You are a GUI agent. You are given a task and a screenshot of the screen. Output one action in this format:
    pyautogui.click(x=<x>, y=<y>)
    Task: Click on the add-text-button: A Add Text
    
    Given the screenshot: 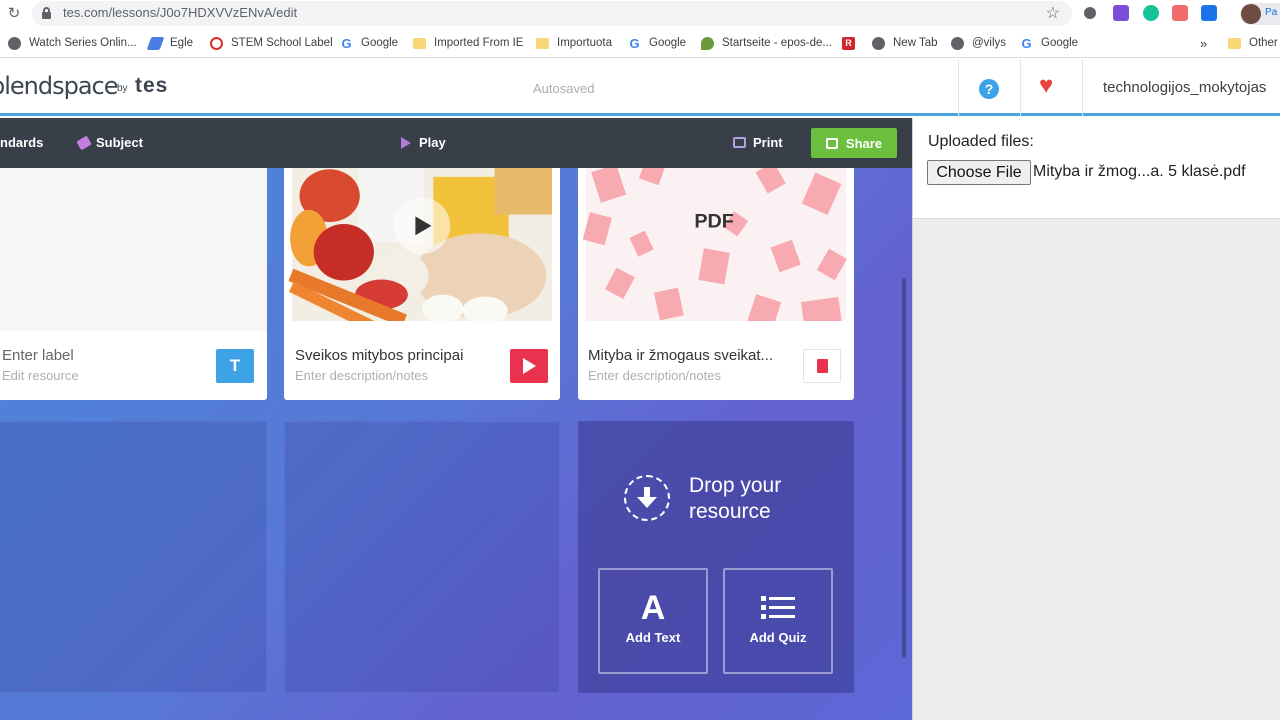 What is the action you would take?
    pyautogui.click(x=653, y=621)
    